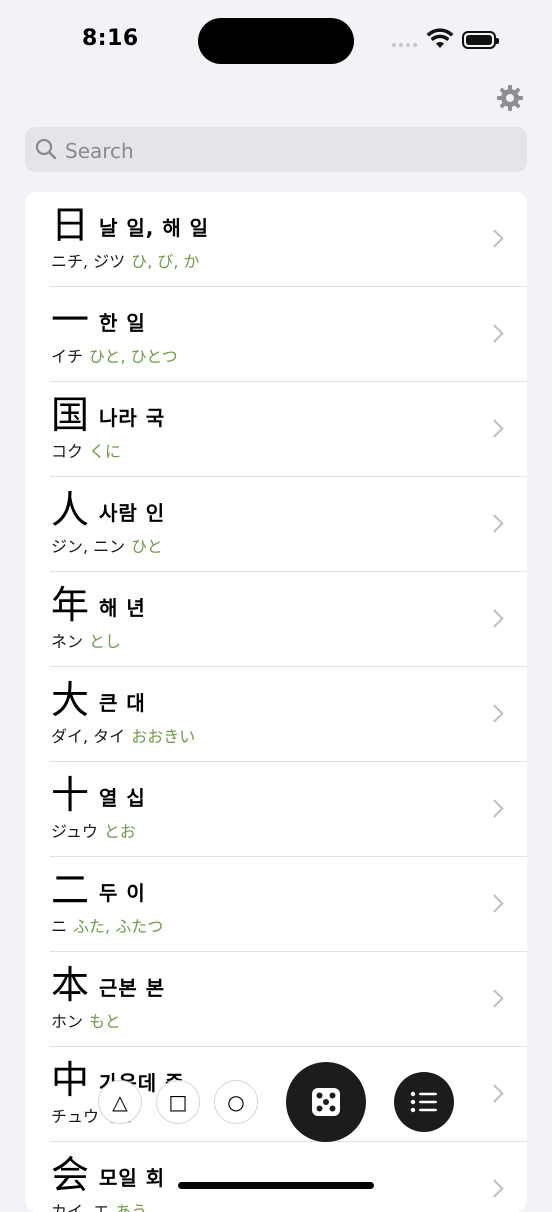 Image resolution: width=552 pixels, height=1212 pixels. I want to click on kanji-character: 一, so click(70, 320).